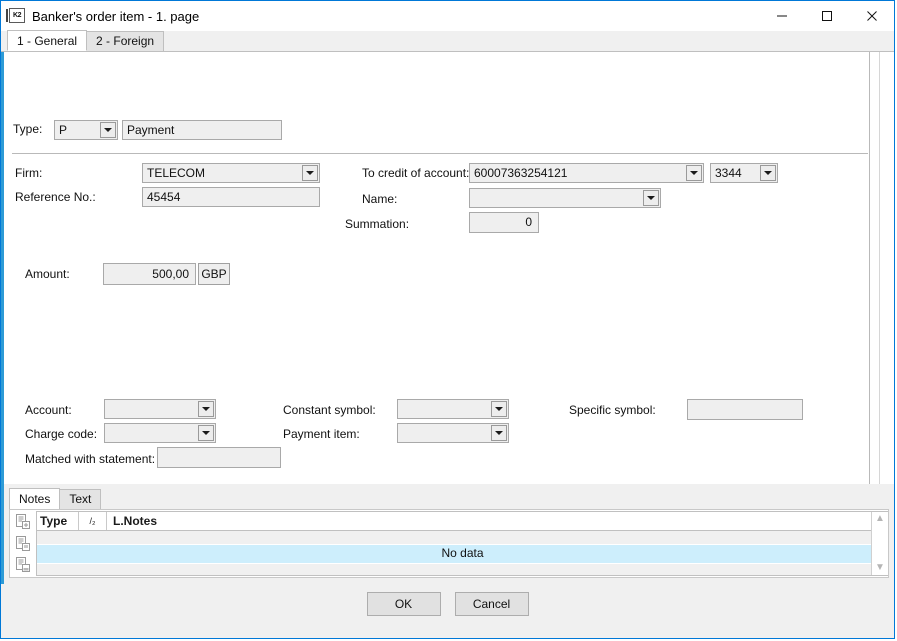 The height and width of the screenshot is (641, 897). I want to click on reference-no-field: 45454, so click(231, 197).